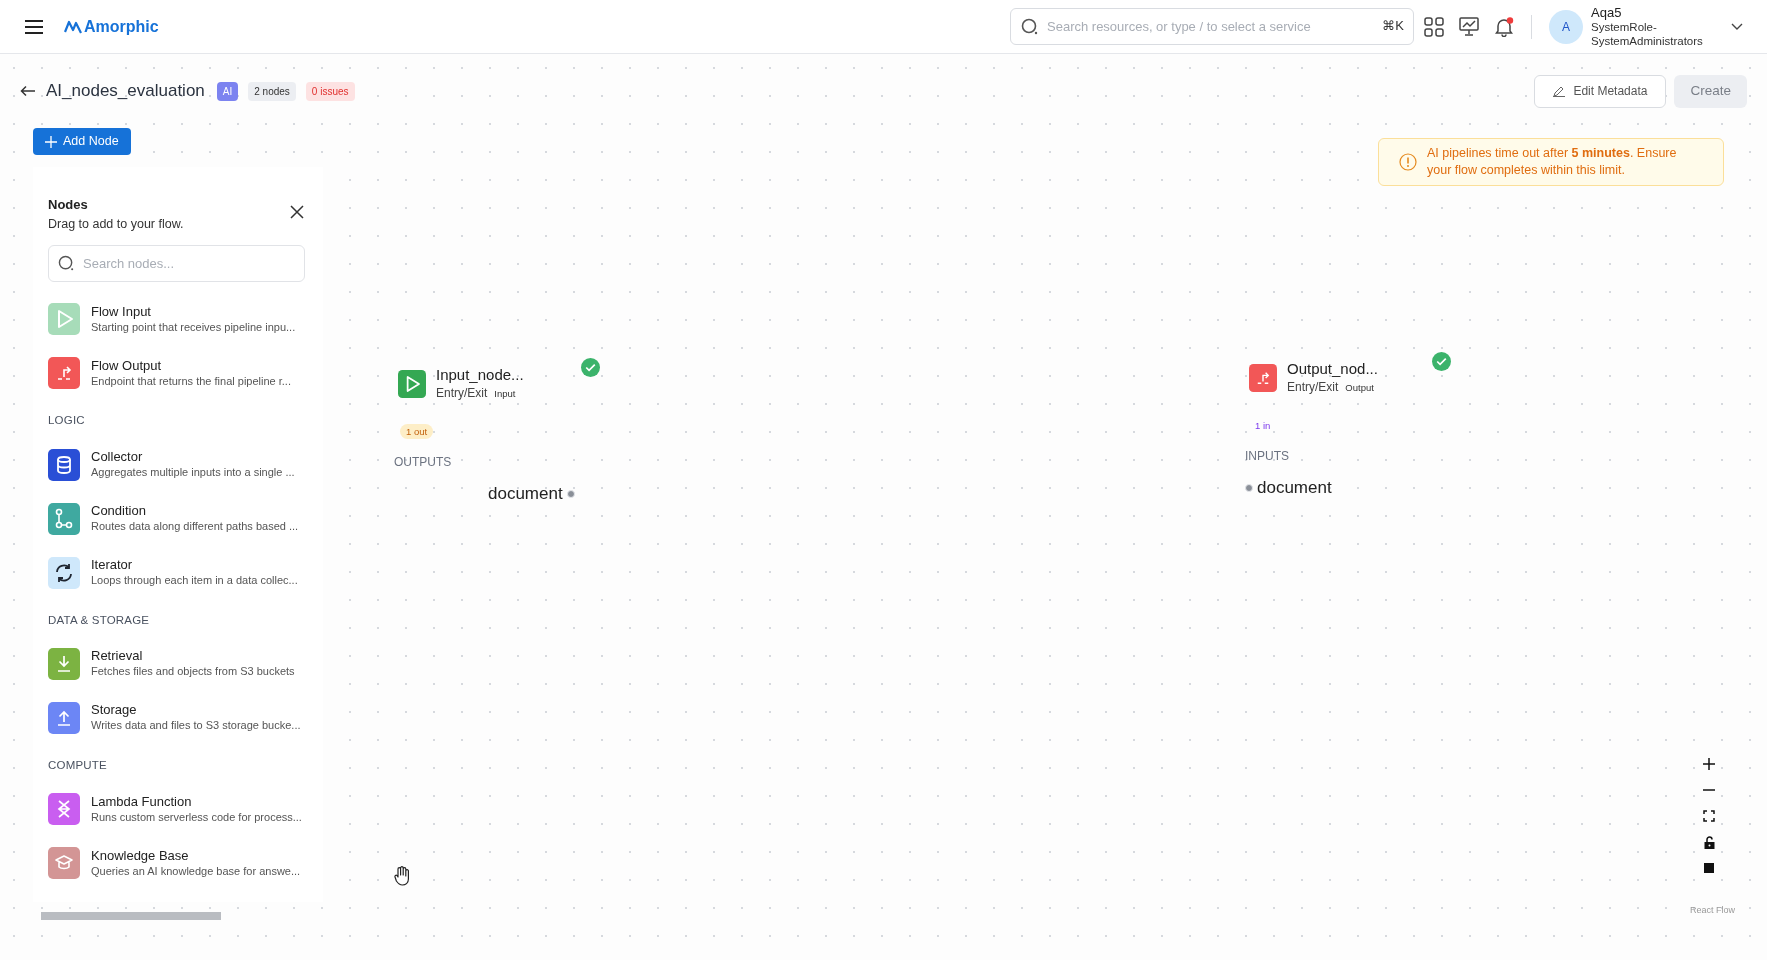 The width and height of the screenshot is (1767, 960). I want to click on pipeline-title: AI_nodes_evaluation, so click(125, 91).